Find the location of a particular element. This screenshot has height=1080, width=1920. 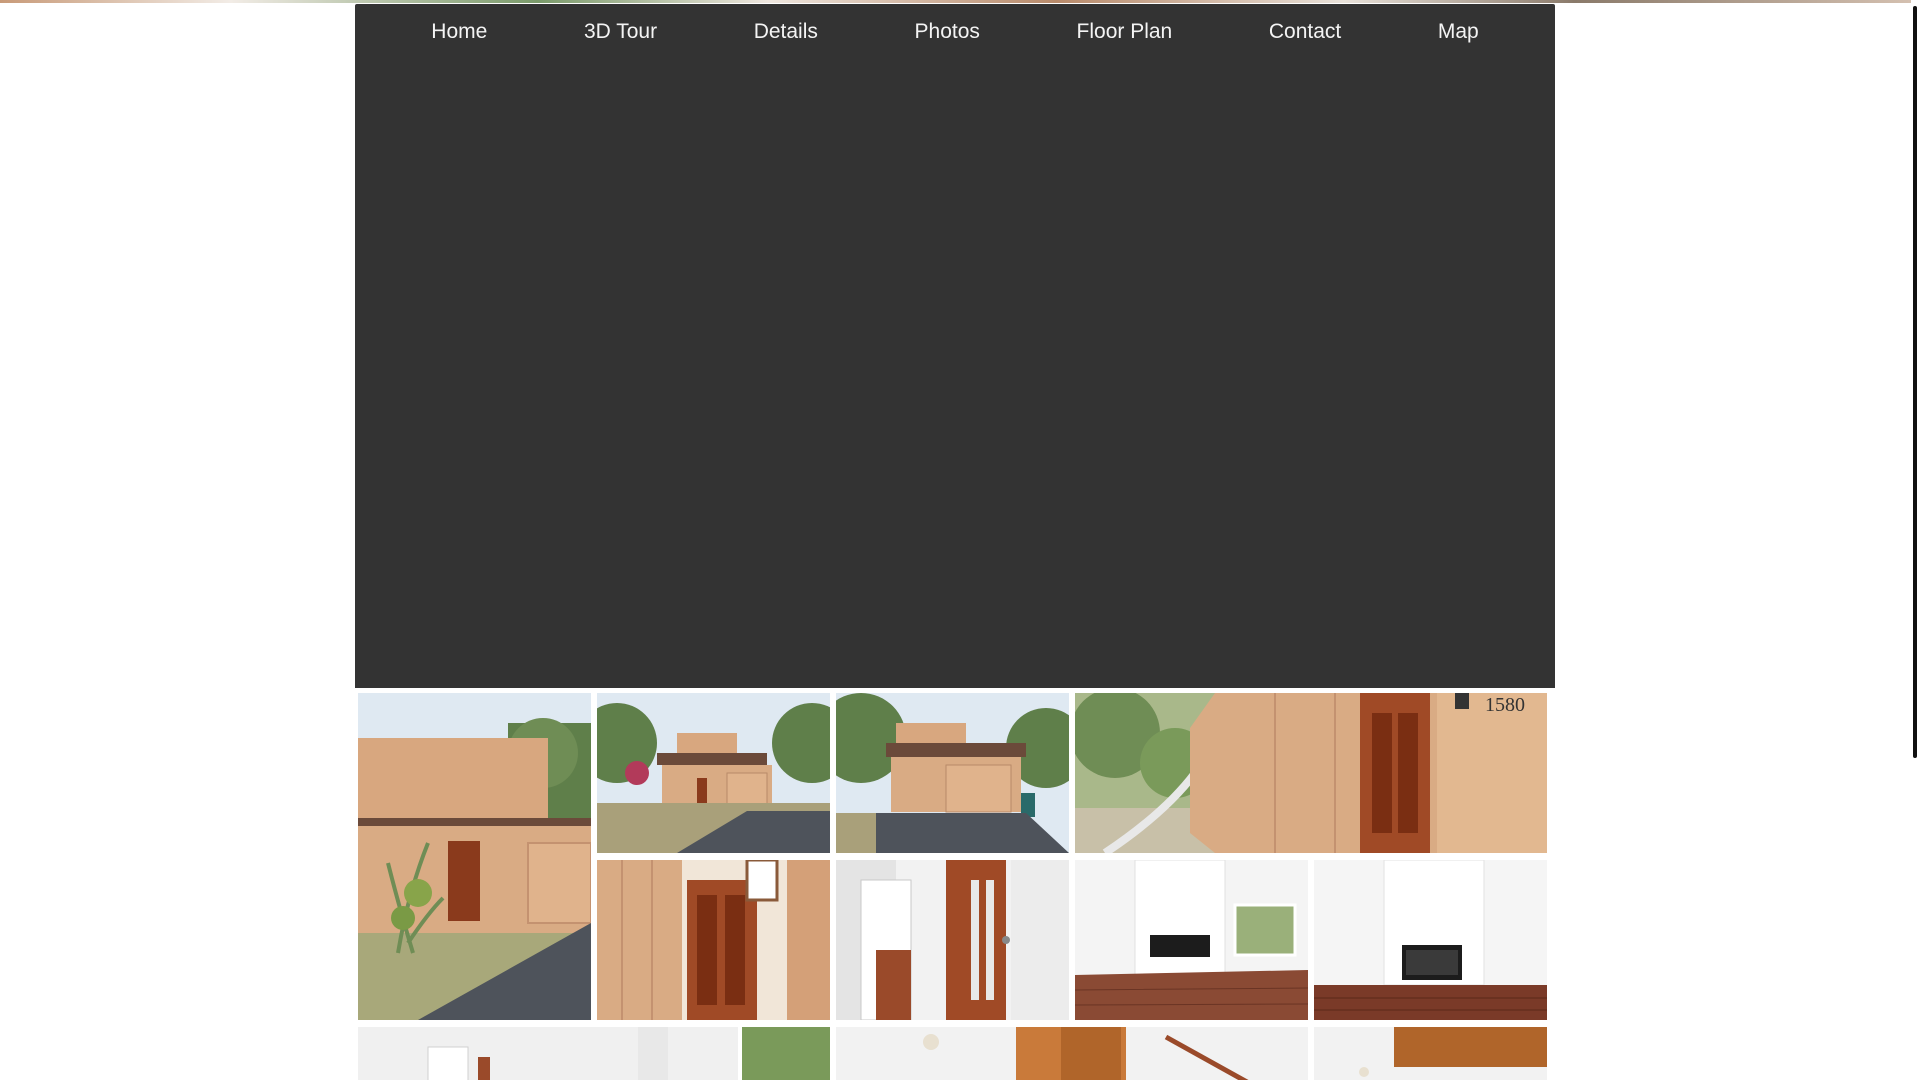

gallery-photo-front-door is located at coordinates (713, 940).